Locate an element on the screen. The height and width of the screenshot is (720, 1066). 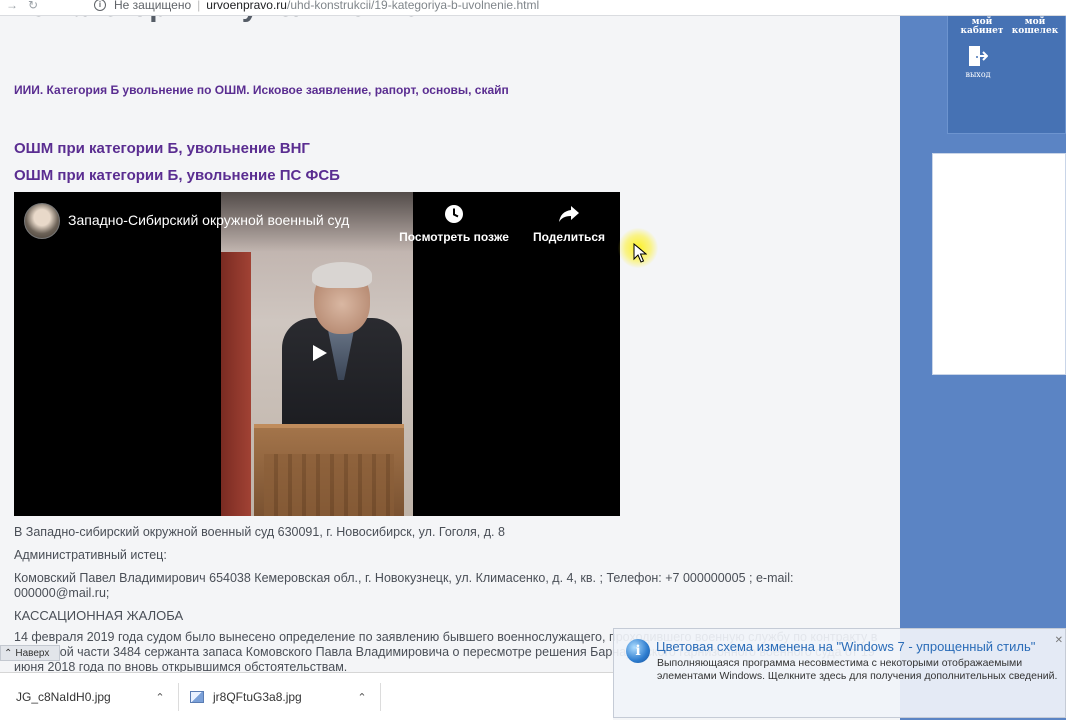
article-link-vng: ОШМ при категории Б, увольнение ВНГ is located at coordinates (162, 148).